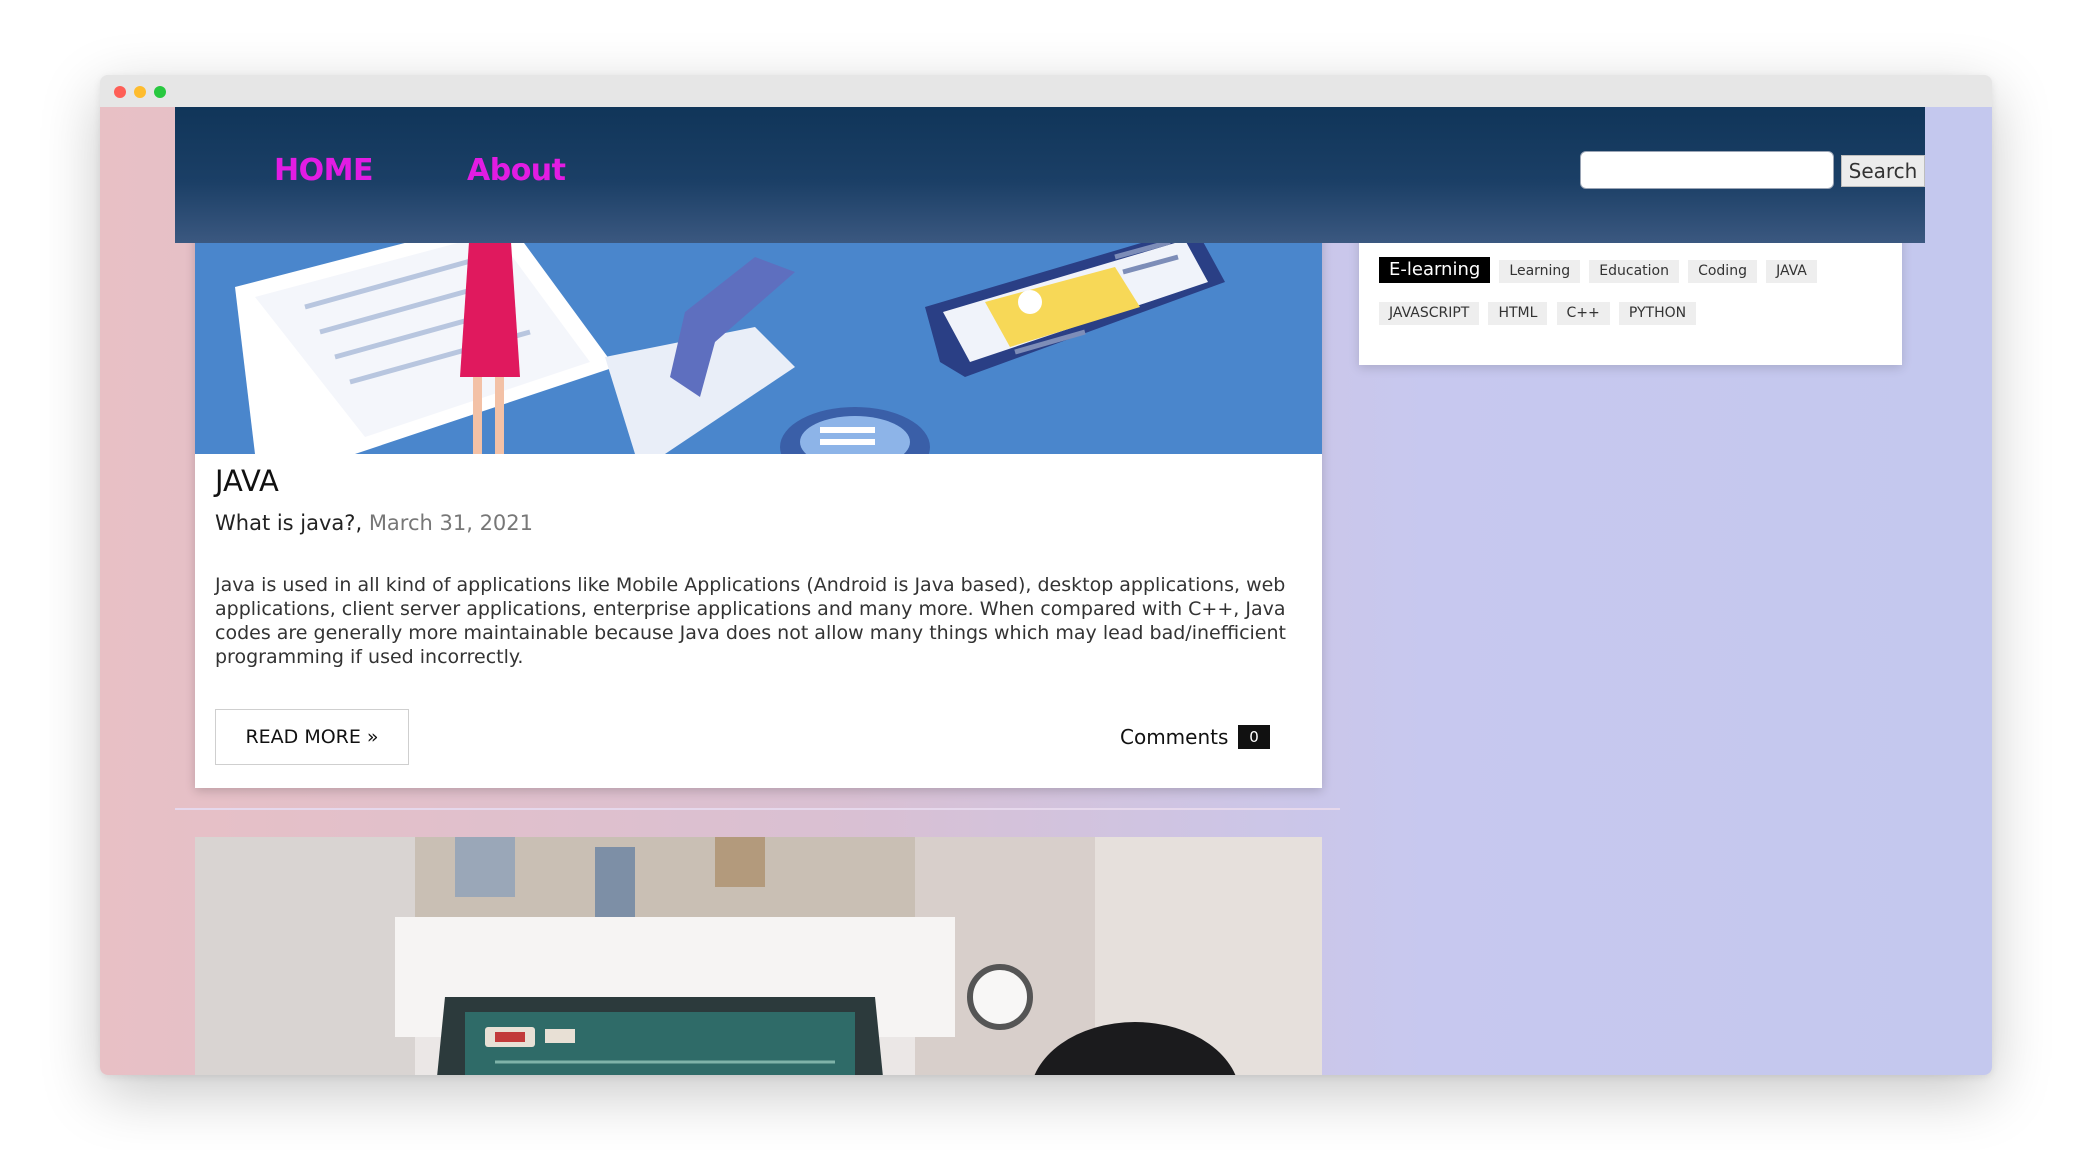 This screenshot has width=2093, height=1150. I want to click on window-titlebar, so click(1046, 91).